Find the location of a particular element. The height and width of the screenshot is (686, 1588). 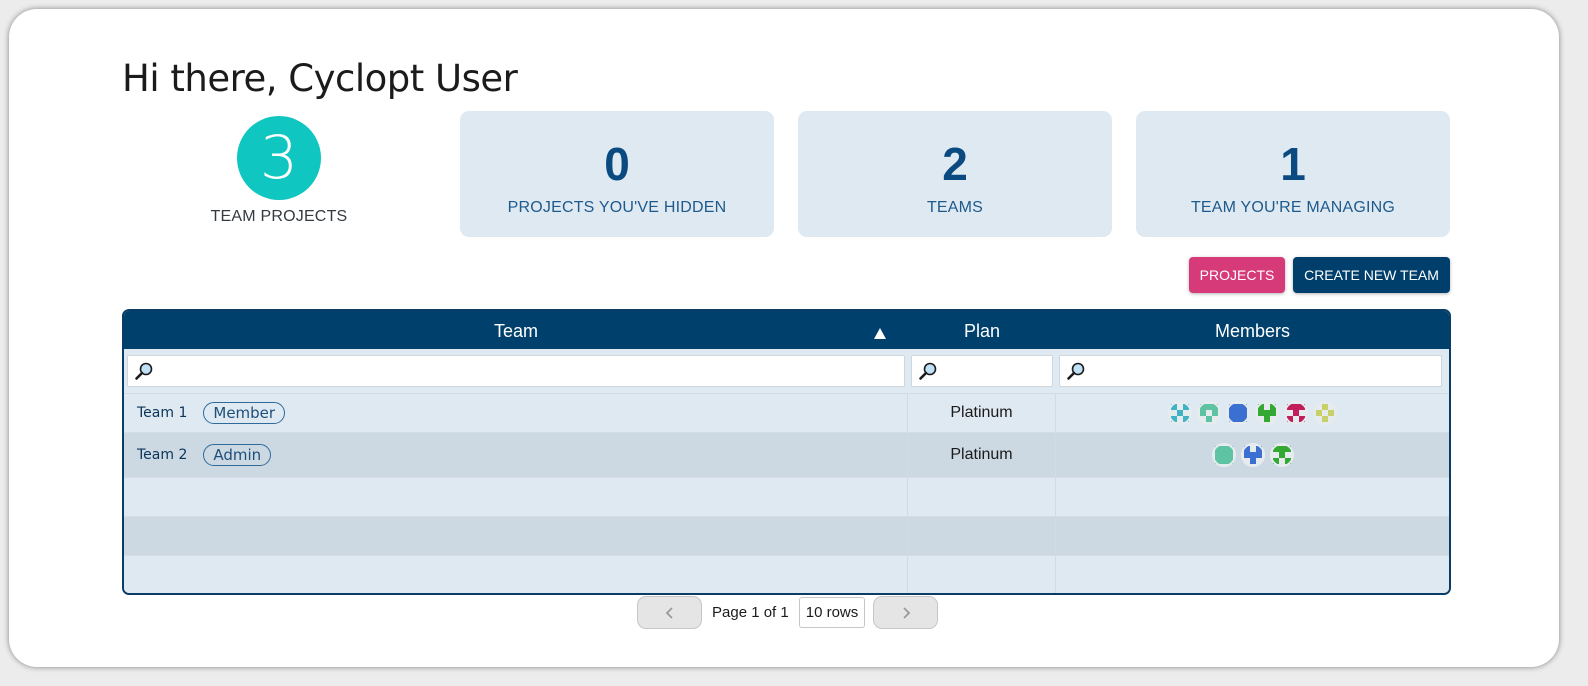

table-row: Team 1 Member Platinum is located at coordinates (786, 413).